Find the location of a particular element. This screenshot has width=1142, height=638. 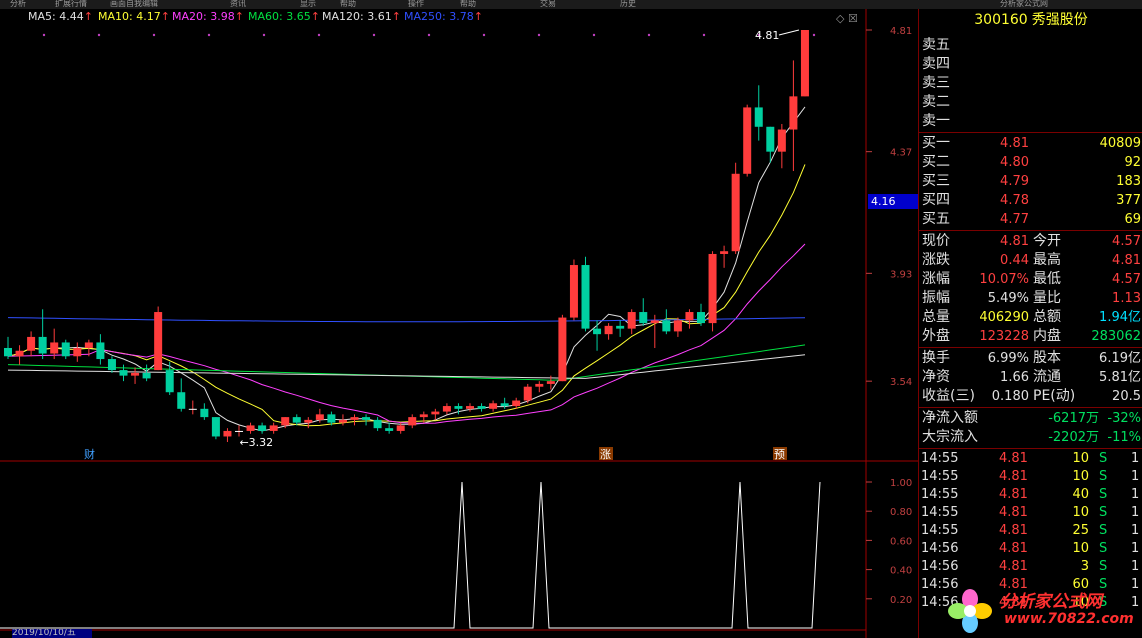

ask-level: 卖二 is located at coordinates (936, 102).